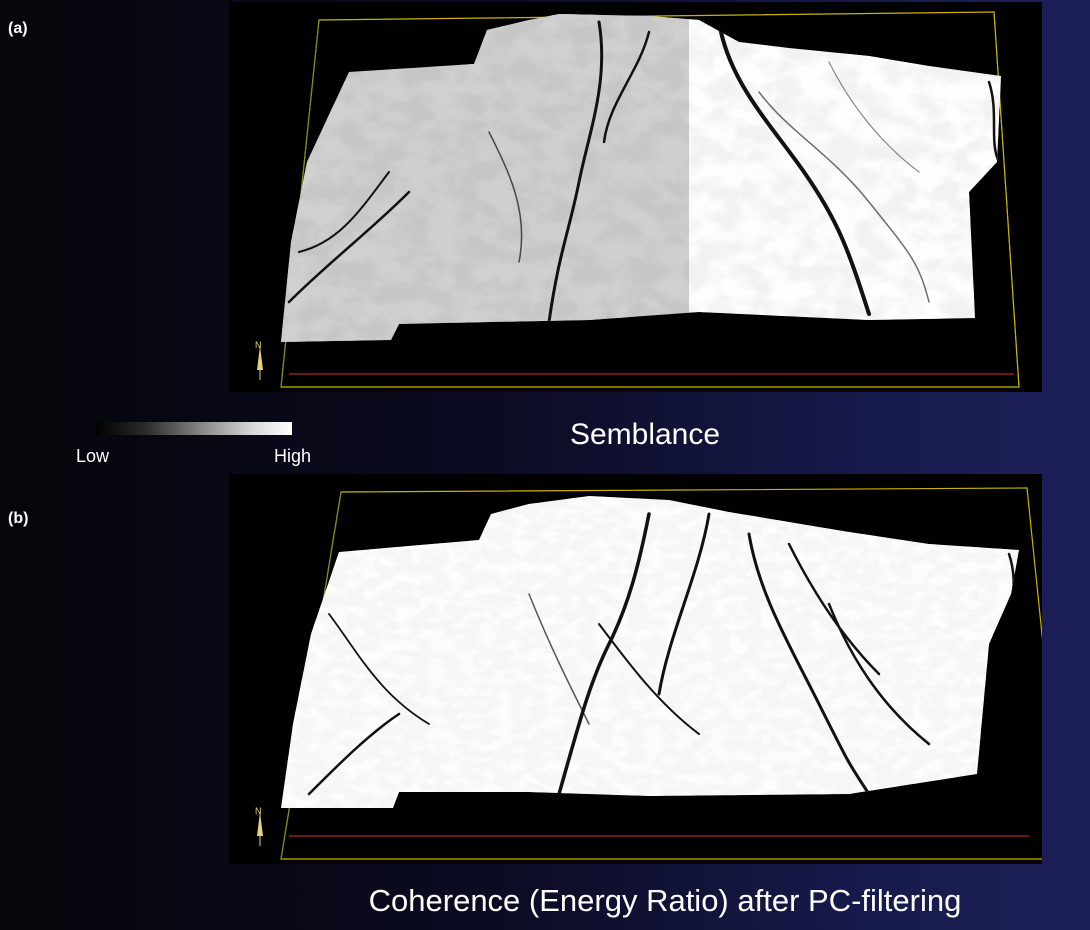  Describe the element at coordinates (194, 428) in the screenshot. I see `colorbar` at that location.